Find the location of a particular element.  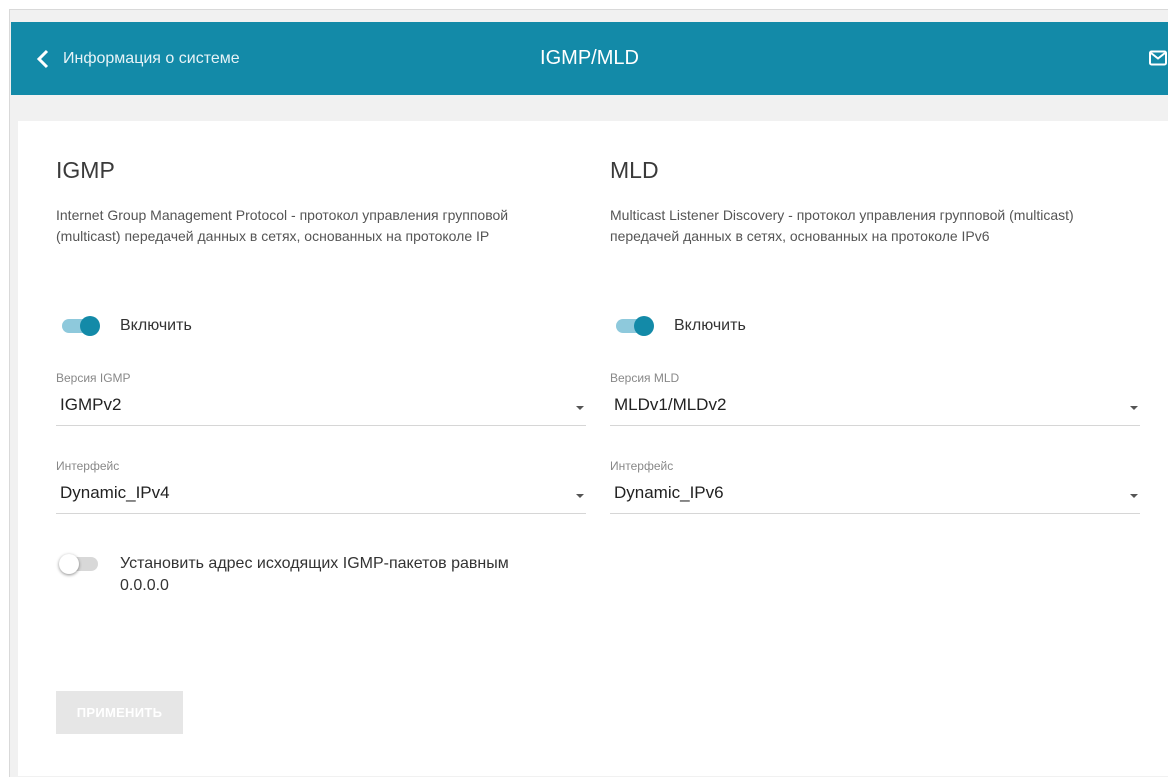

igmp-version-label: Версия IGMP is located at coordinates (93, 378).